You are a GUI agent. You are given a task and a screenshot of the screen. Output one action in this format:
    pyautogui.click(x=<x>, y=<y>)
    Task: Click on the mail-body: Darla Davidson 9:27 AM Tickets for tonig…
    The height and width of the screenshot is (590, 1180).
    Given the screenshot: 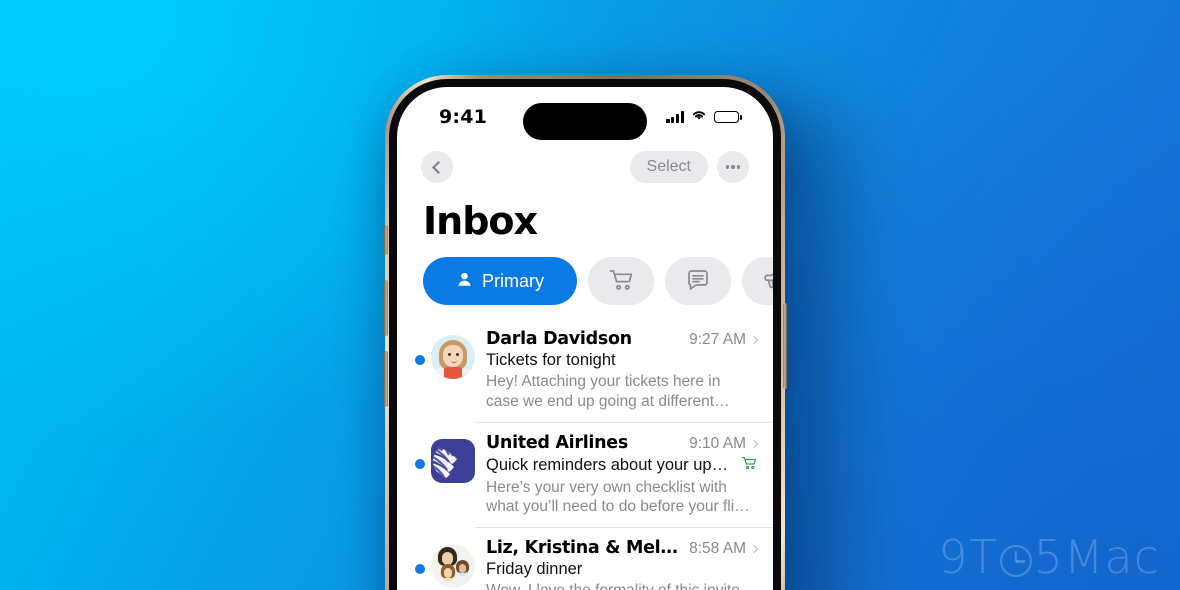 What is the action you would take?
    pyautogui.click(x=622, y=370)
    